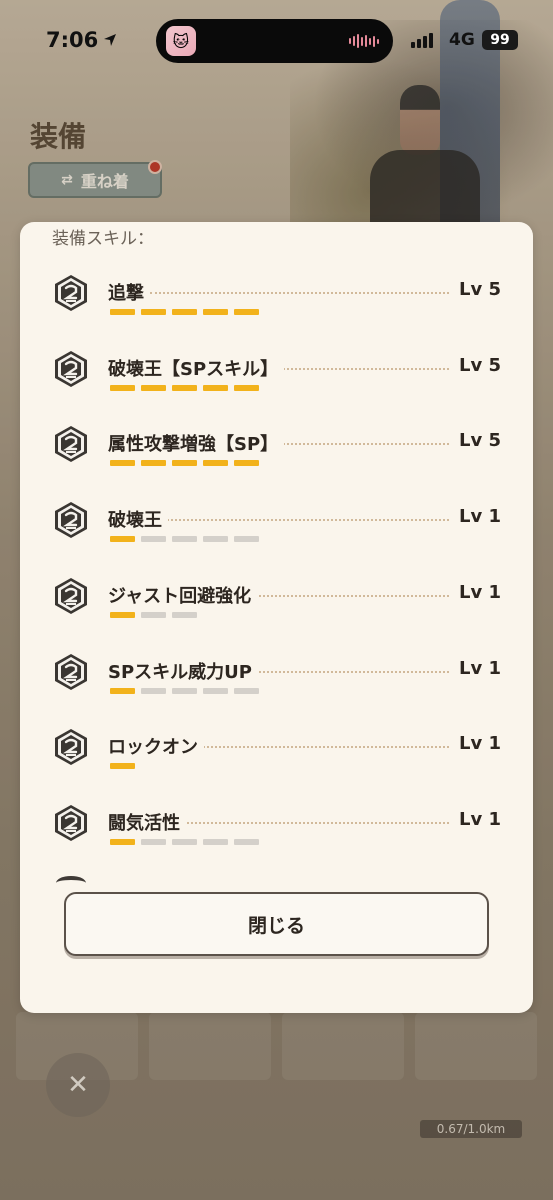 This screenshot has height=1200, width=553. Describe the element at coordinates (276, 683) in the screenshot. I see `skill-row: SPスキル威力UP Lv 1` at that location.